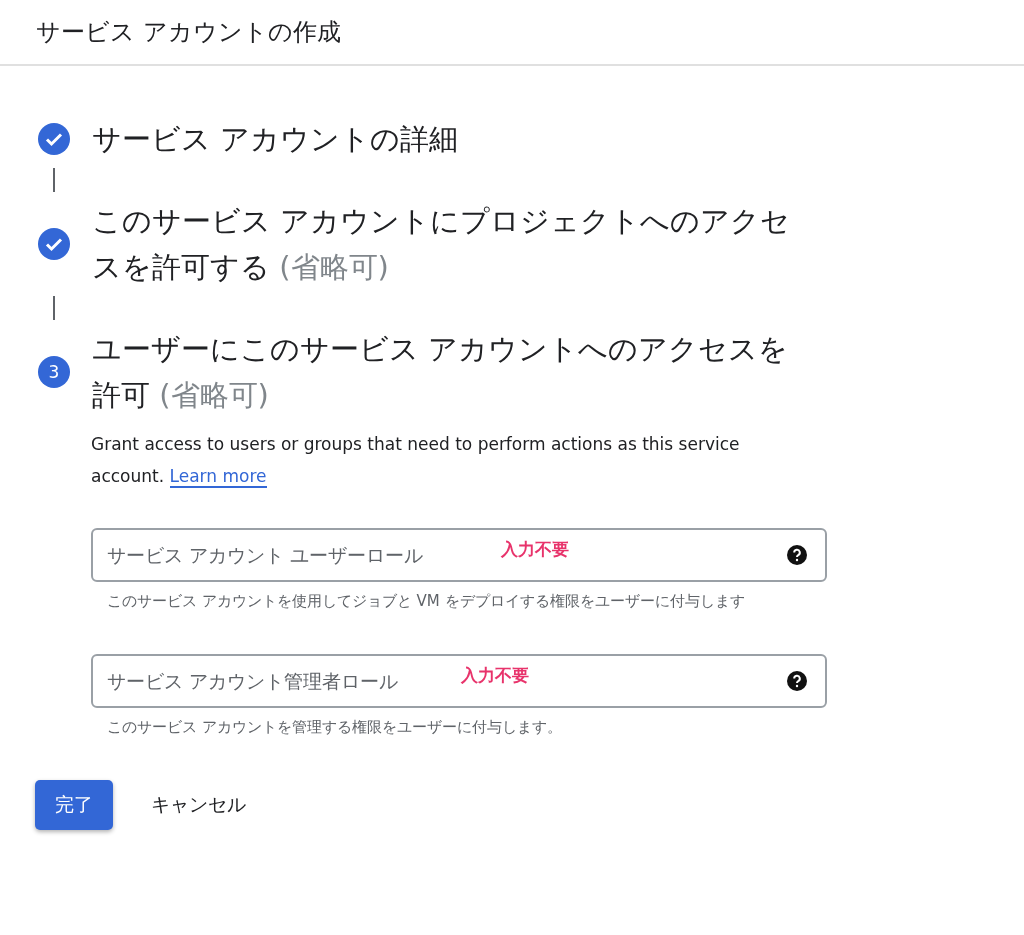 The image size is (1024, 935). What do you see at coordinates (74, 805) in the screenshot?
I see `done-button: 完了` at bounding box center [74, 805].